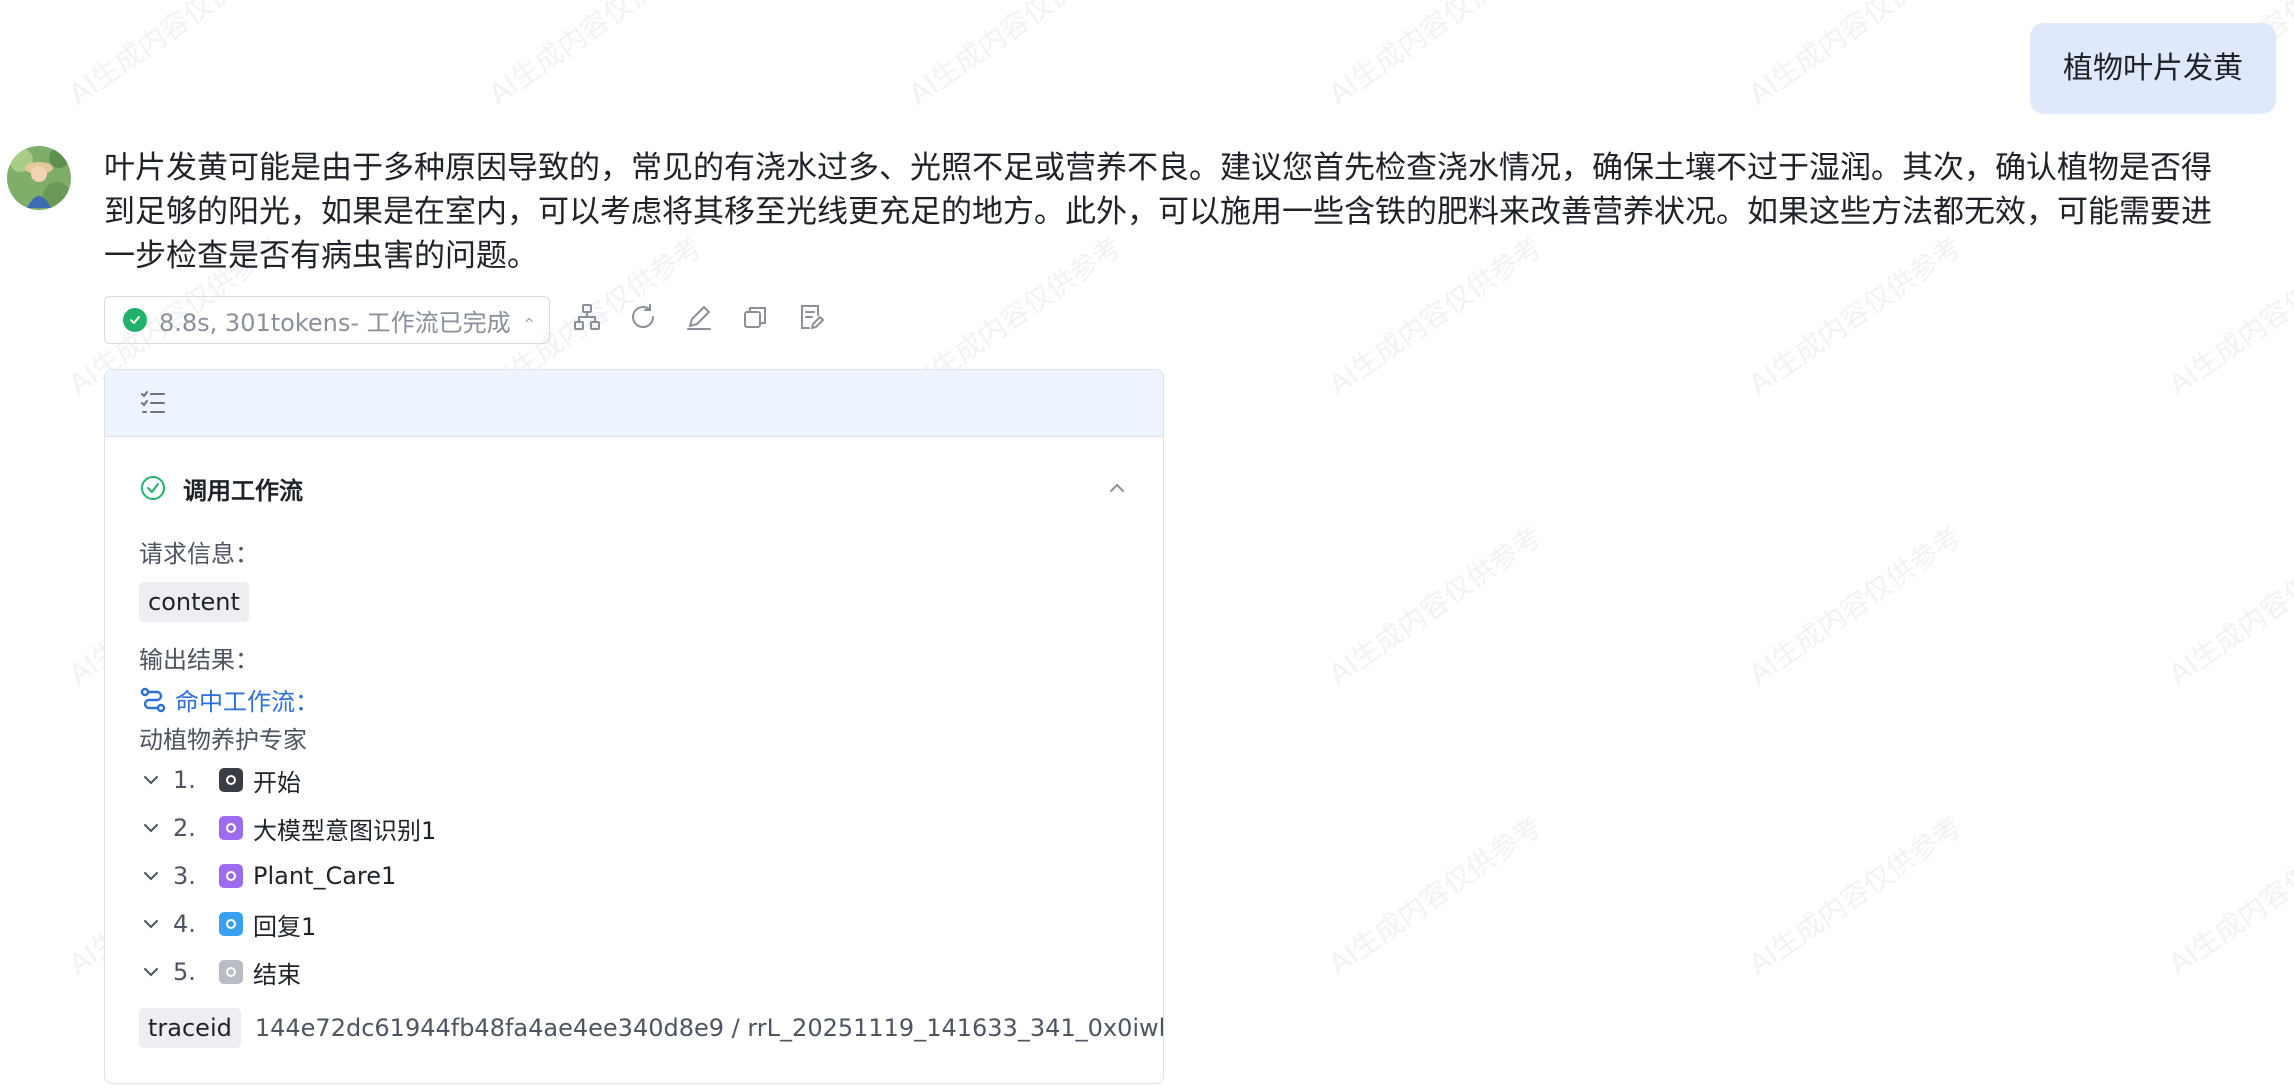 The height and width of the screenshot is (1090, 2294). I want to click on workflow-step: 2. 大模型意图识别1, so click(287, 828).